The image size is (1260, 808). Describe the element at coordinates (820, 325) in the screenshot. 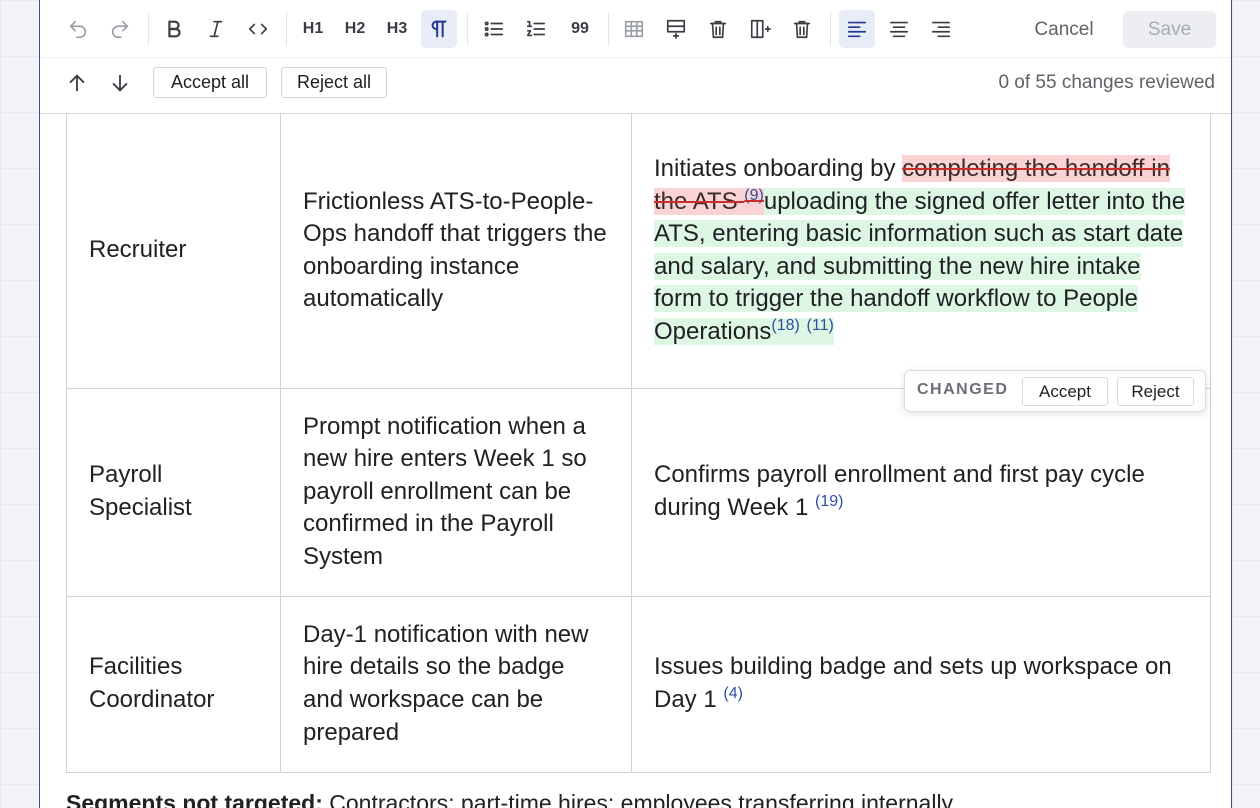

I see `reference-marker: (11)` at that location.